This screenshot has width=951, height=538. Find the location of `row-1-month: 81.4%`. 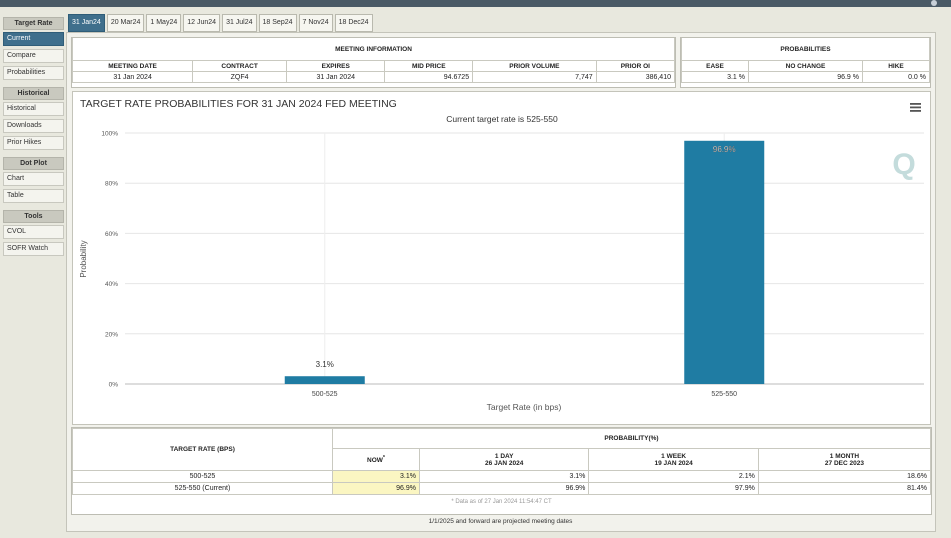

row-1-month: 81.4% is located at coordinates (844, 488).